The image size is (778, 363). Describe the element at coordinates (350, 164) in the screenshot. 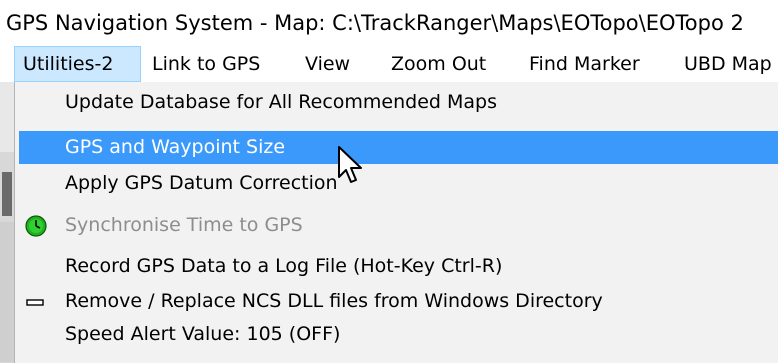

I see `mouse-cursor-icon` at that location.